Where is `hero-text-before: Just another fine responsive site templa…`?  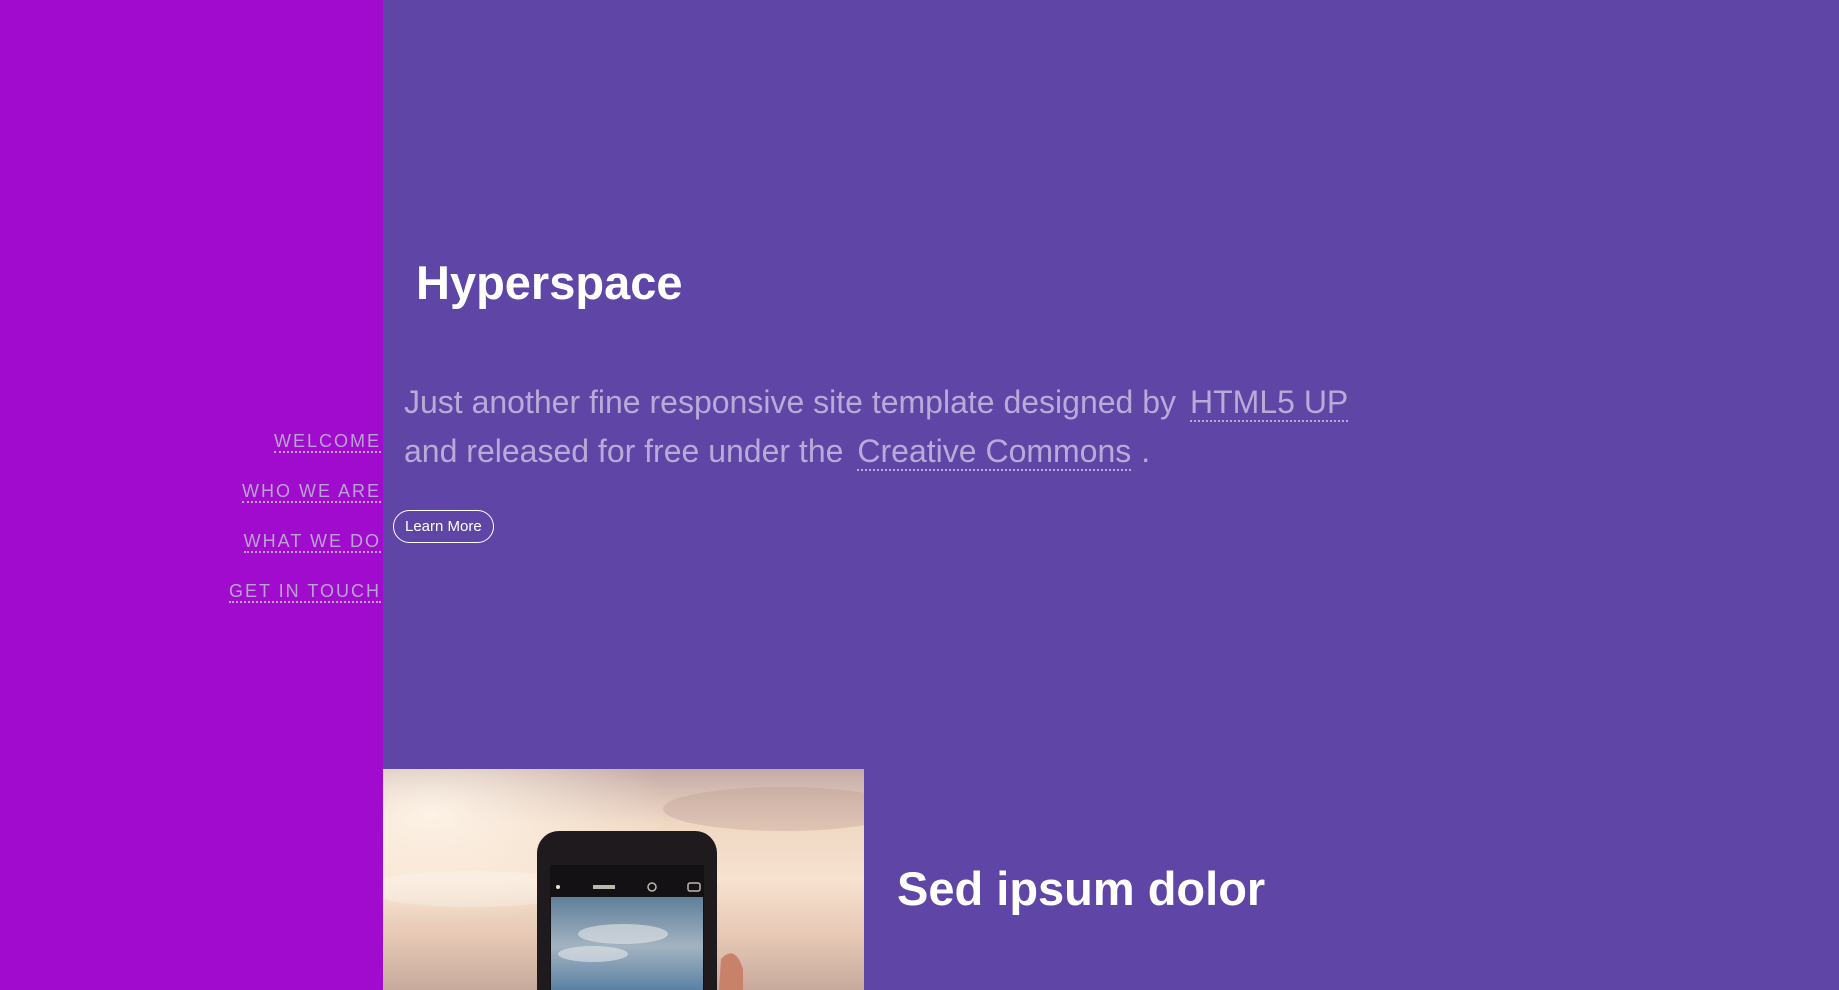 hero-text-before: Just another fine responsive site templa… is located at coordinates (790, 402).